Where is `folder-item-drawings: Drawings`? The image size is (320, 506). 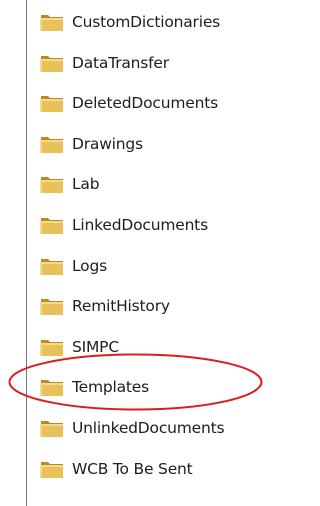 folder-item-drawings: Drawings is located at coordinates (131, 144).